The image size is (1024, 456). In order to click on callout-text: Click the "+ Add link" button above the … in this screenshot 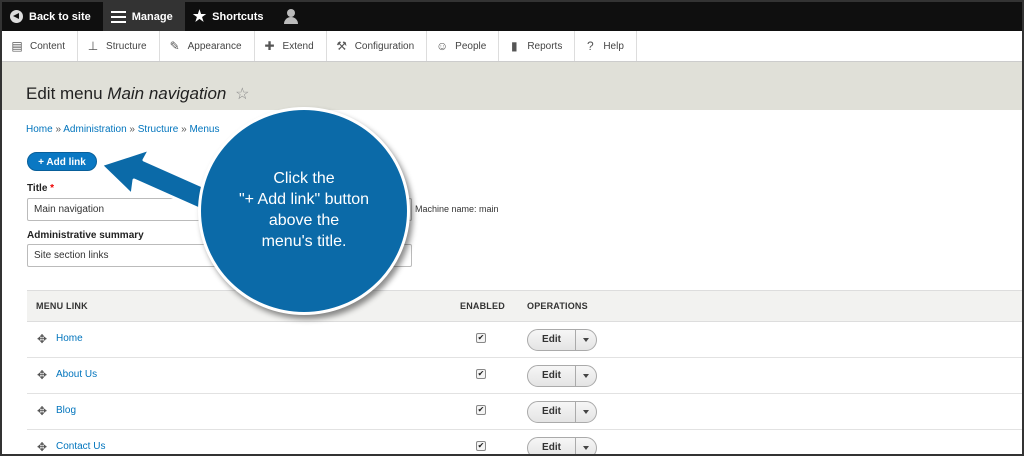, I will do `click(304, 210)`.